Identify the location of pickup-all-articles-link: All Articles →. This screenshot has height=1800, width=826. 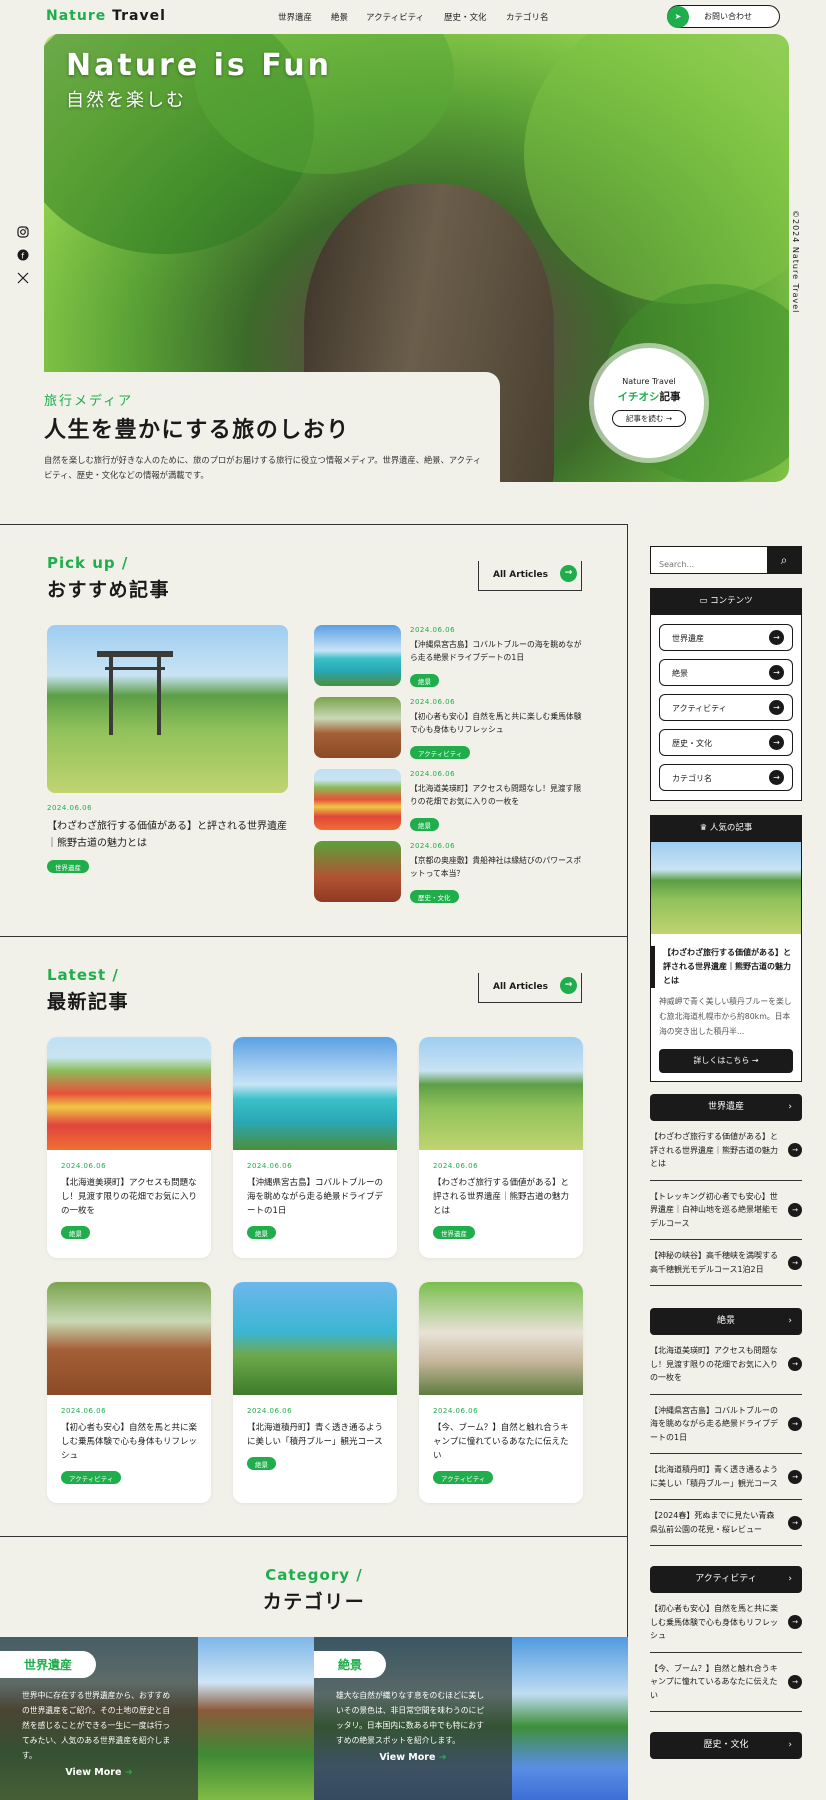
(530, 576).